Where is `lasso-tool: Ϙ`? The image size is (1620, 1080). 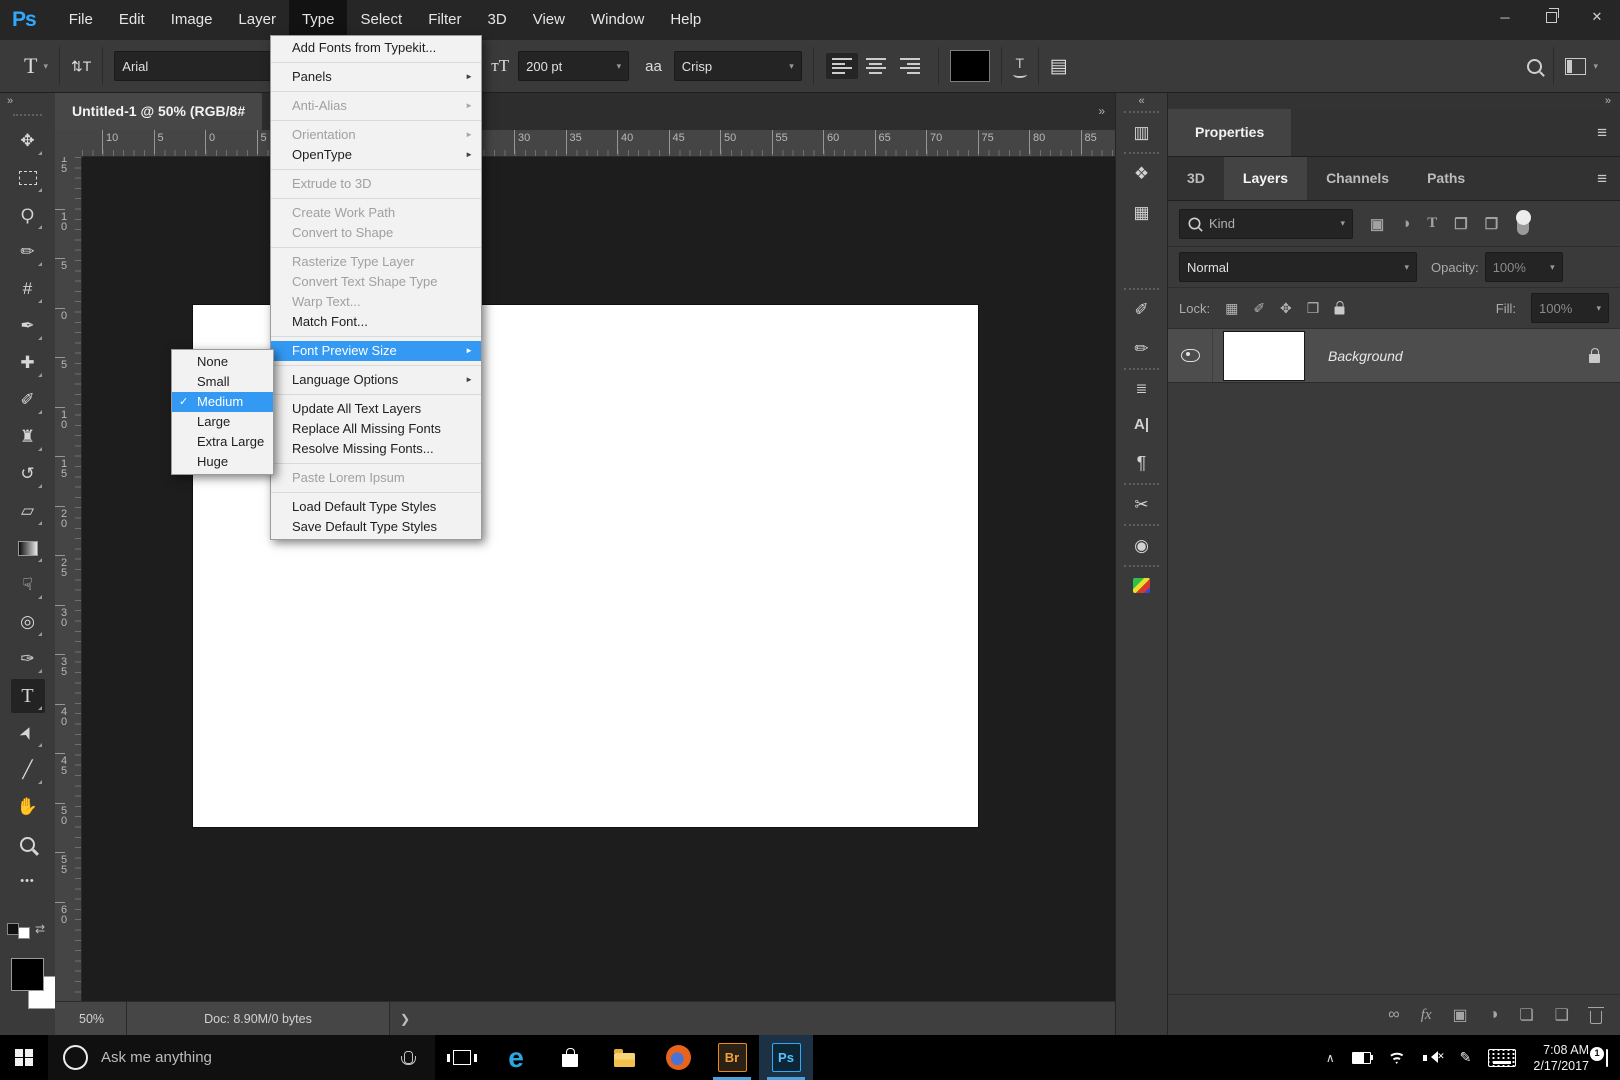 lasso-tool: Ϙ is located at coordinates (28, 215).